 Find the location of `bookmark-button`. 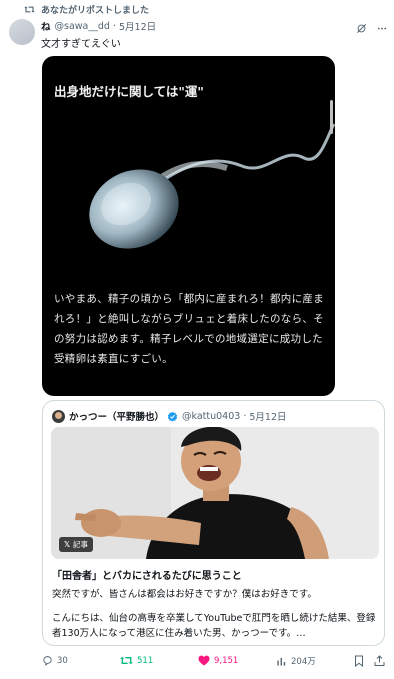

bookmark-button is located at coordinates (361, 661).